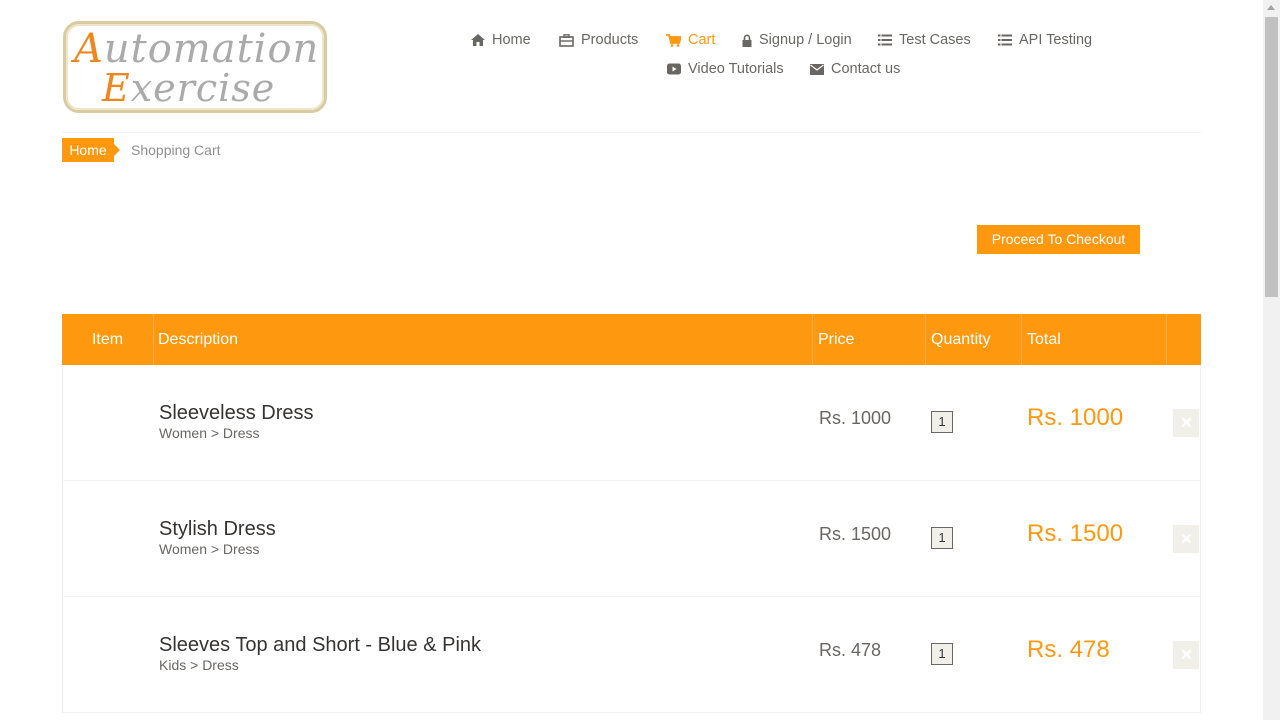 The image size is (1280, 720). What do you see at coordinates (935, 40) in the screenshot?
I see `nav-test-cases-label: Test Cases` at bounding box center [935, 40].